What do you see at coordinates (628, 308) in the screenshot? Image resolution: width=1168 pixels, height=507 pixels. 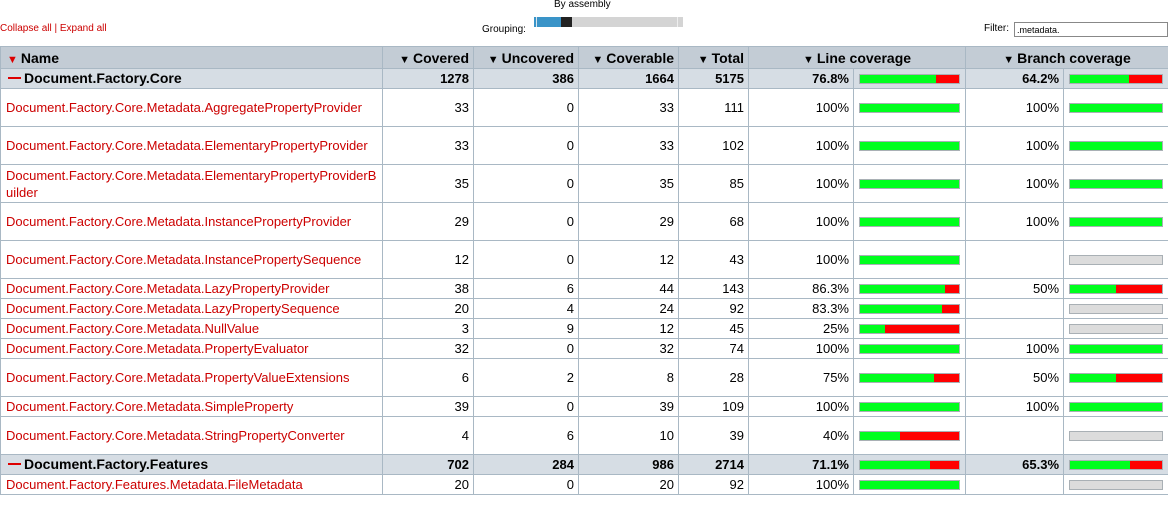 I see `coverable-value: 24` at bounding box center [628, 308].